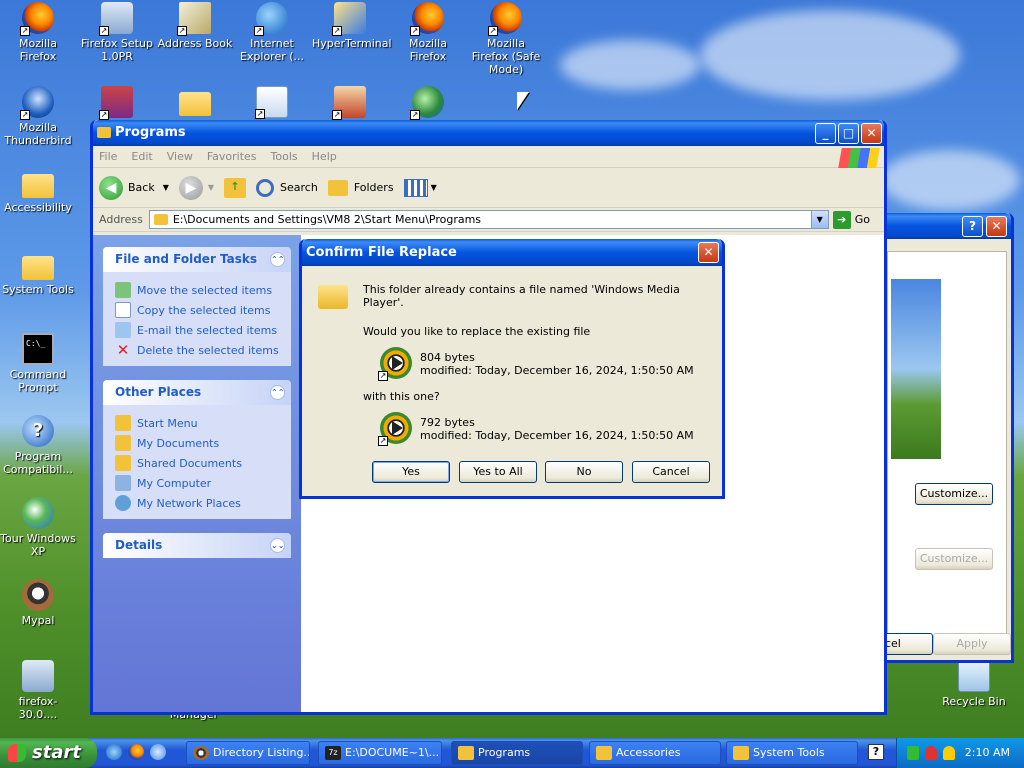 This screenshot has width=1024, height=768. What do you see at coordinates (197, 503) in the screenshot?
I see `my-network-places-link: My Network Places` at bounding box center [197, 503].